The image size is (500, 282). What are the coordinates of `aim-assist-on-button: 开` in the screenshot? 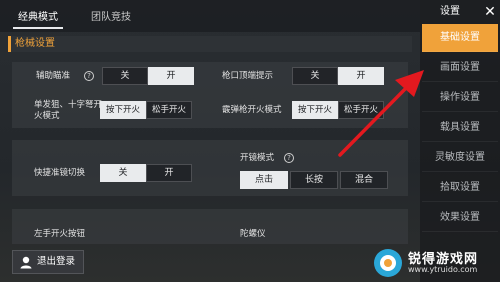 It's located at (171, 76).